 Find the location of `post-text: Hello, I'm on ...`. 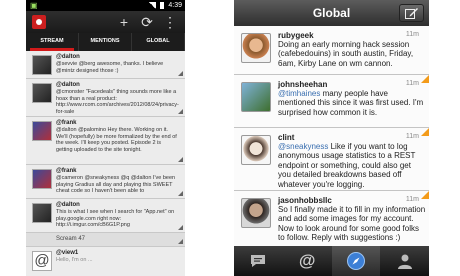

post-text: Hello, I'm on ... is located at coordinates (74, 260).